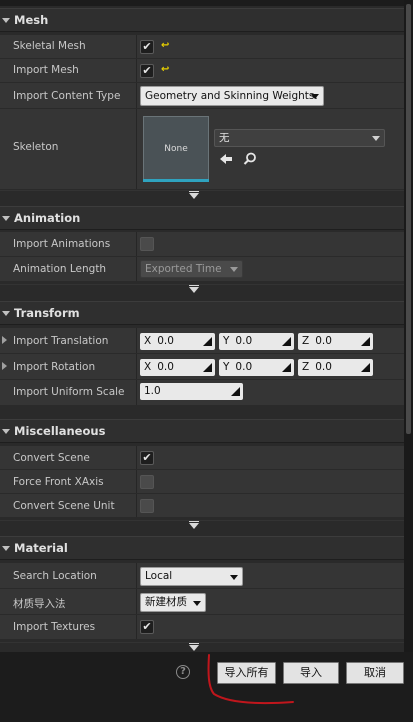  I want to click on convert-scene-unit-checkbox, so click(147, 506).